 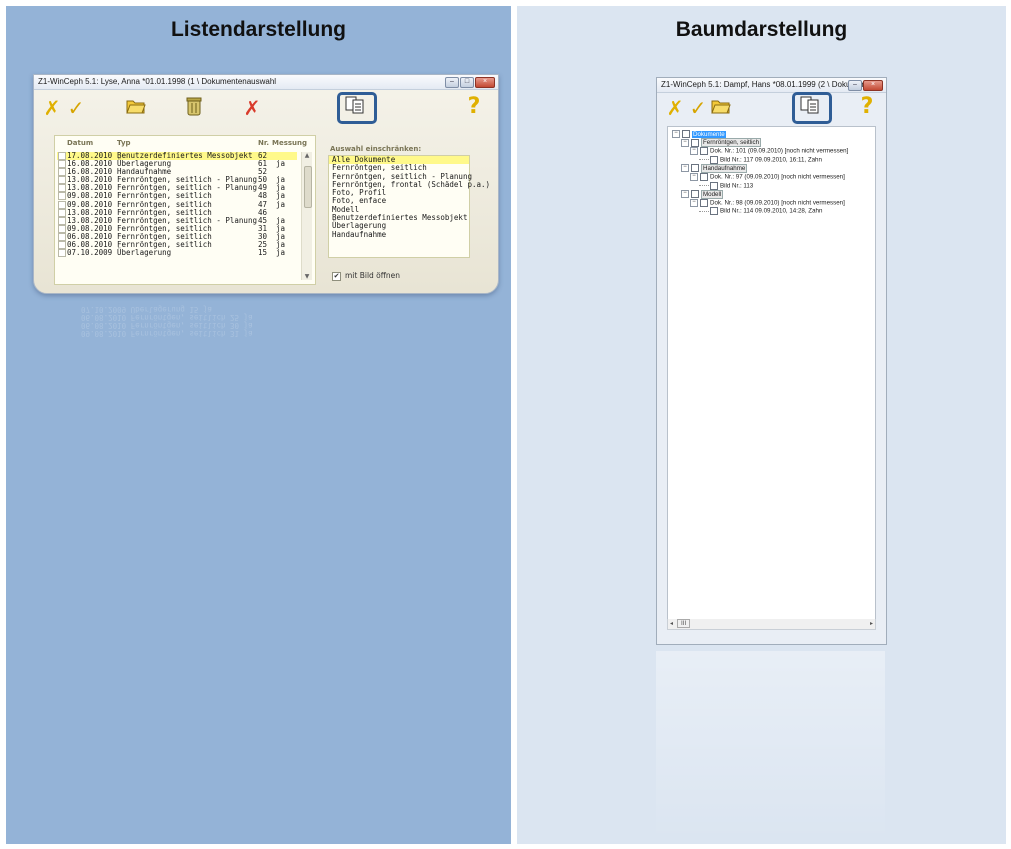 What do you see at coordinates (771, 624) in the screenshot?
I see `tree-hscrollbar: ◂ III ▸` at bounding box center [771, 624].